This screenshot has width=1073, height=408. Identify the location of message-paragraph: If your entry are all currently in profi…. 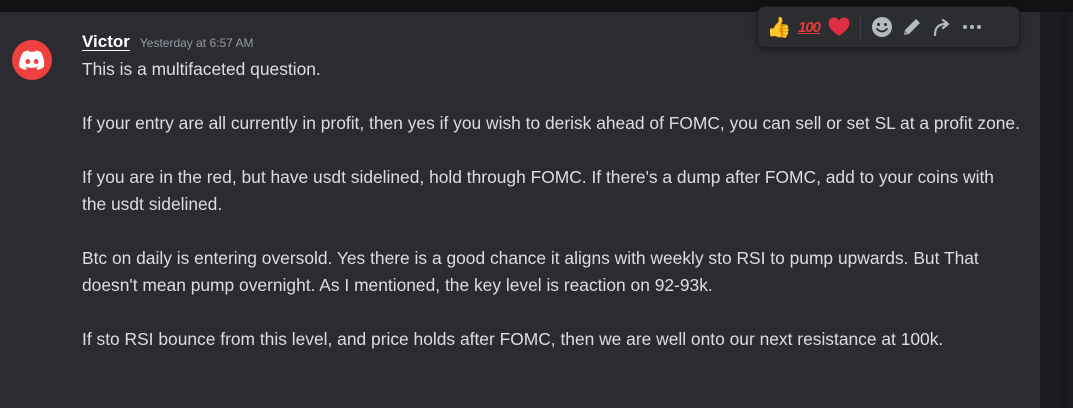
(551, 123).